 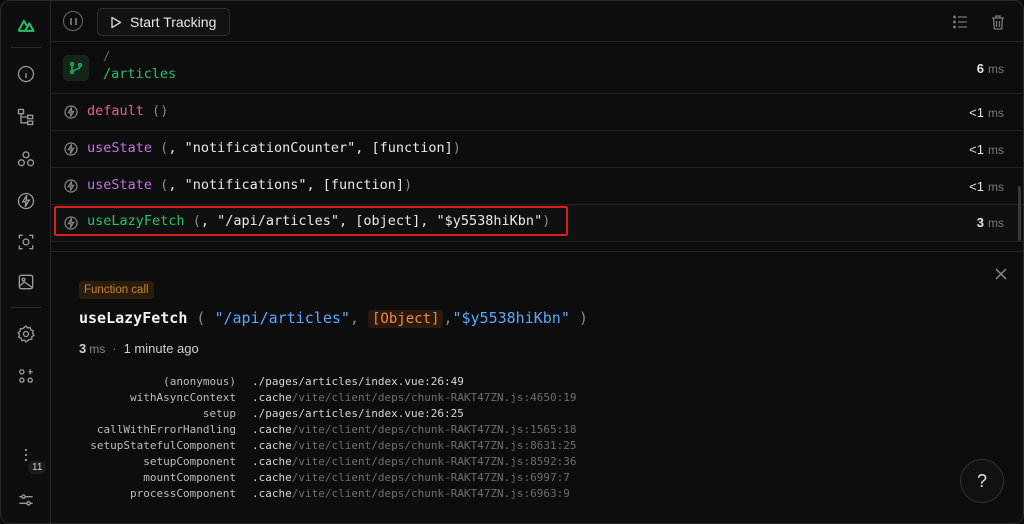 I want to click on selection-highlight-box, so click(x=311, y=221).